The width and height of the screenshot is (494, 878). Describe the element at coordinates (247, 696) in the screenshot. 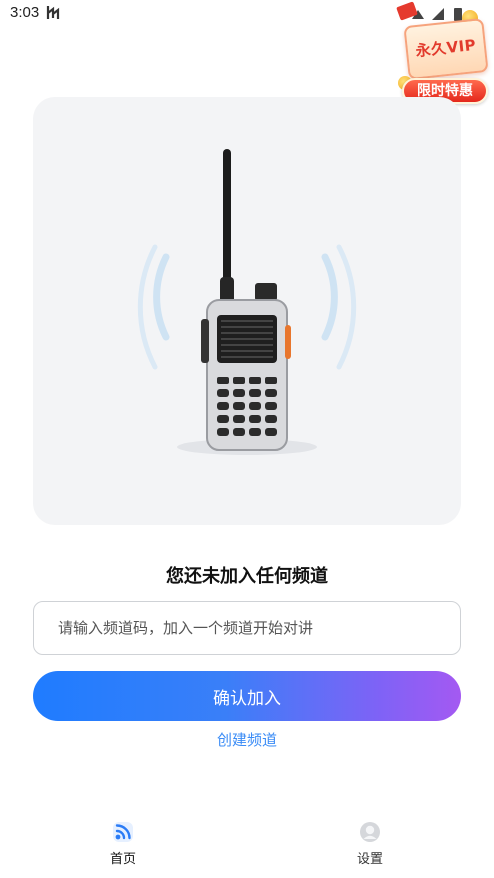

I see `confirm-join-button: 确认加入` at that location.